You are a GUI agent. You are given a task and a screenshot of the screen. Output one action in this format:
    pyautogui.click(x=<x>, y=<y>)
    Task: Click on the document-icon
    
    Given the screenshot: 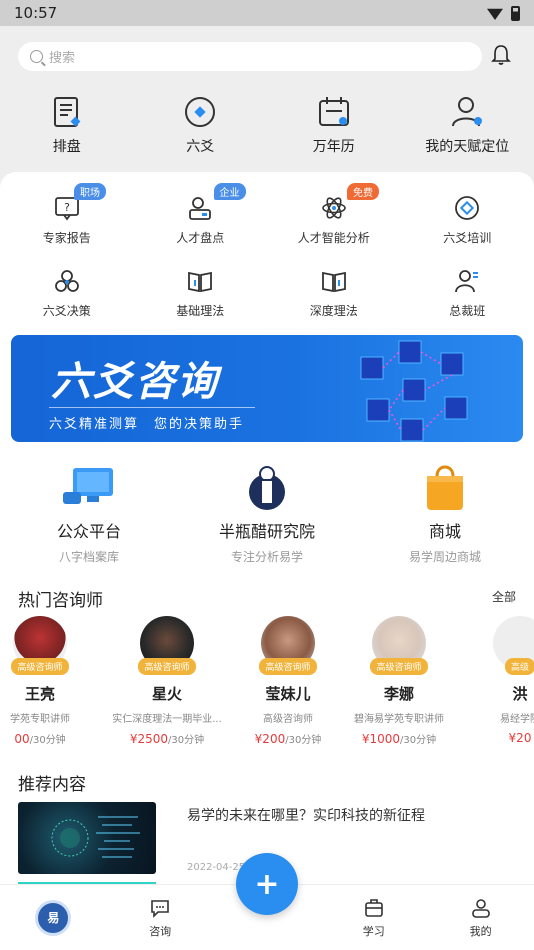 What is the action you would take?
    pyautogui.click(x=67, y=112)
    